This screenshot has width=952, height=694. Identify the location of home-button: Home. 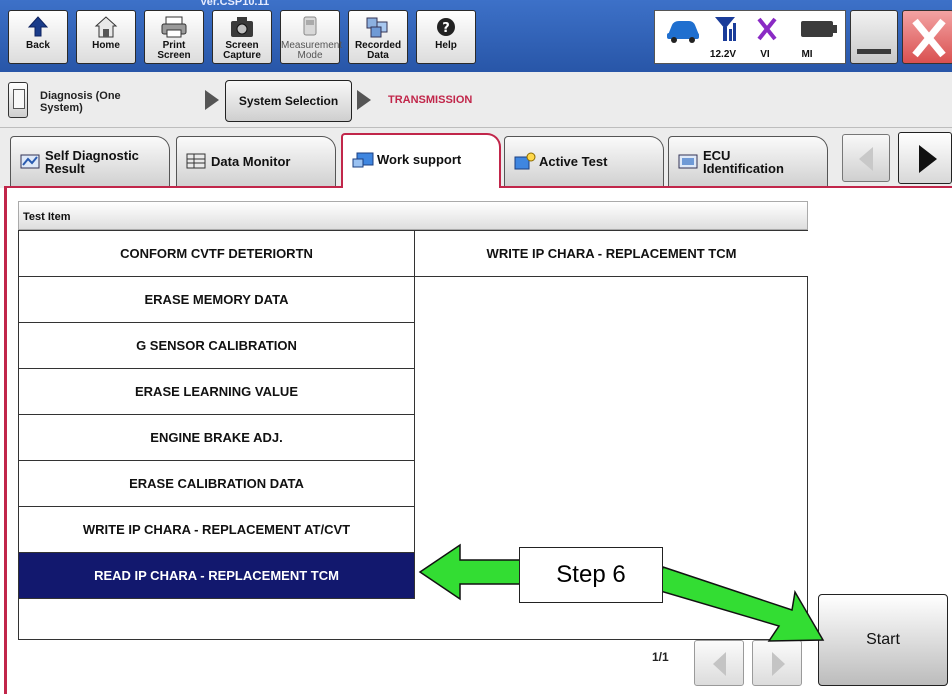
(106, 37).